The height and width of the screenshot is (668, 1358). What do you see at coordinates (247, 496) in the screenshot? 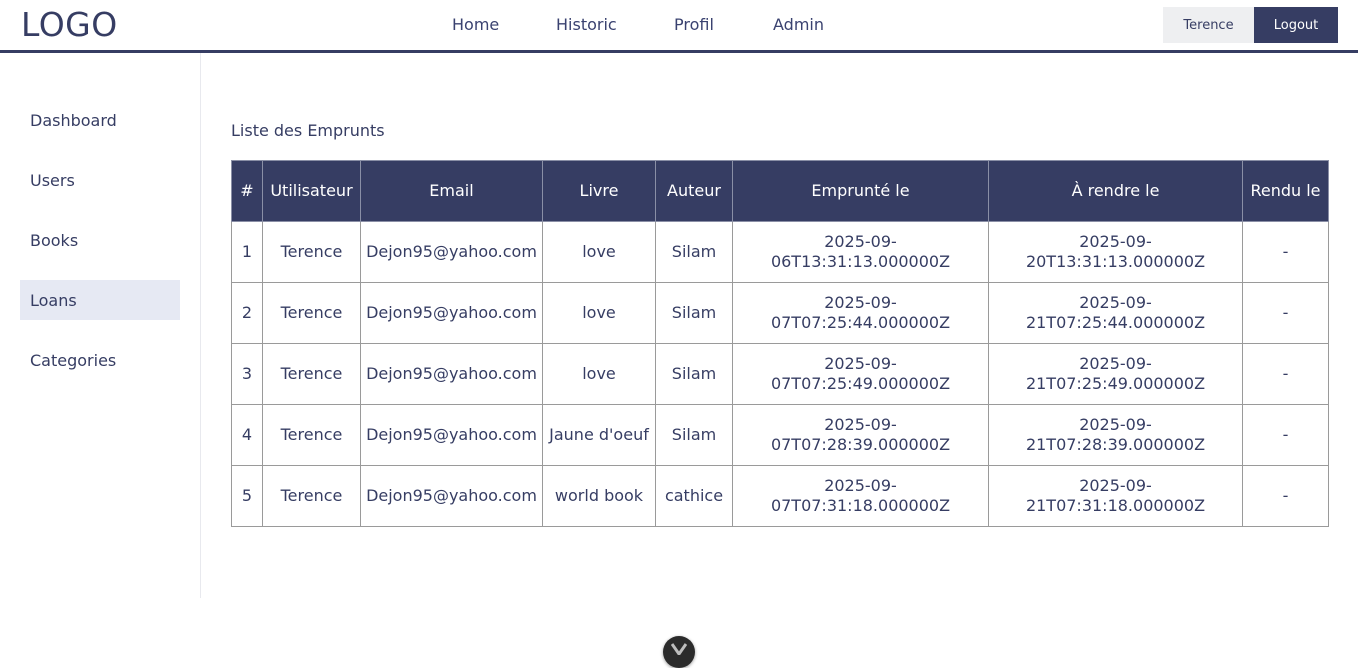
I see `cell-index: 5` at bounding box center [247, 496].